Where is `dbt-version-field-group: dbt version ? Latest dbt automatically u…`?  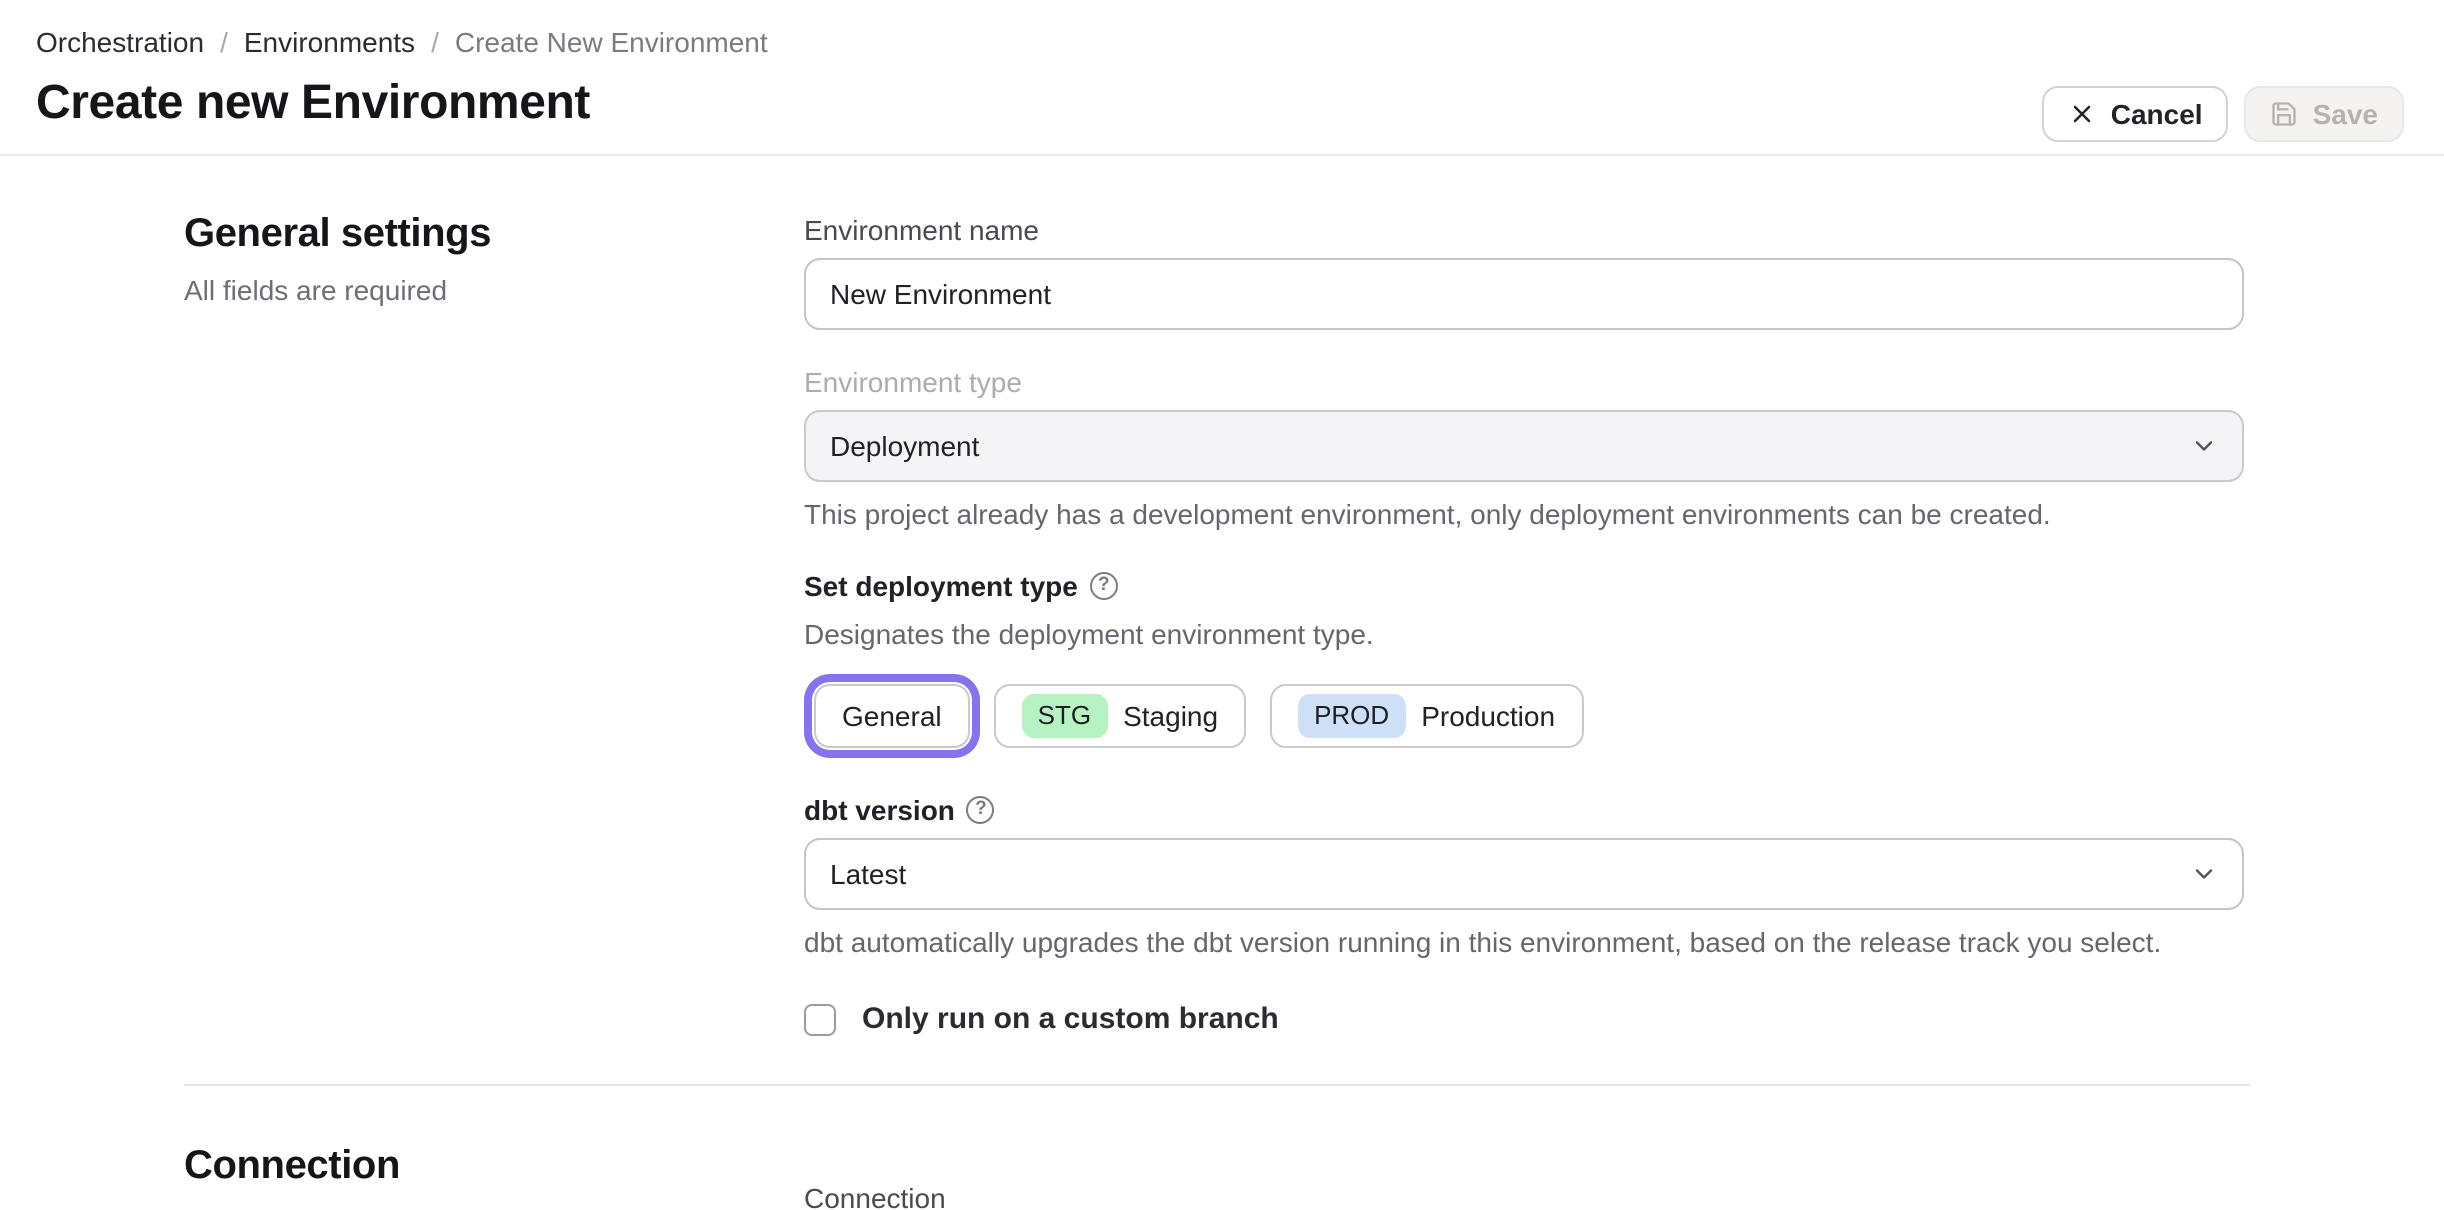 dbt-version-field-group: dbt version ? Latest dbt automatically u… is located at coordinates (1524, 876).